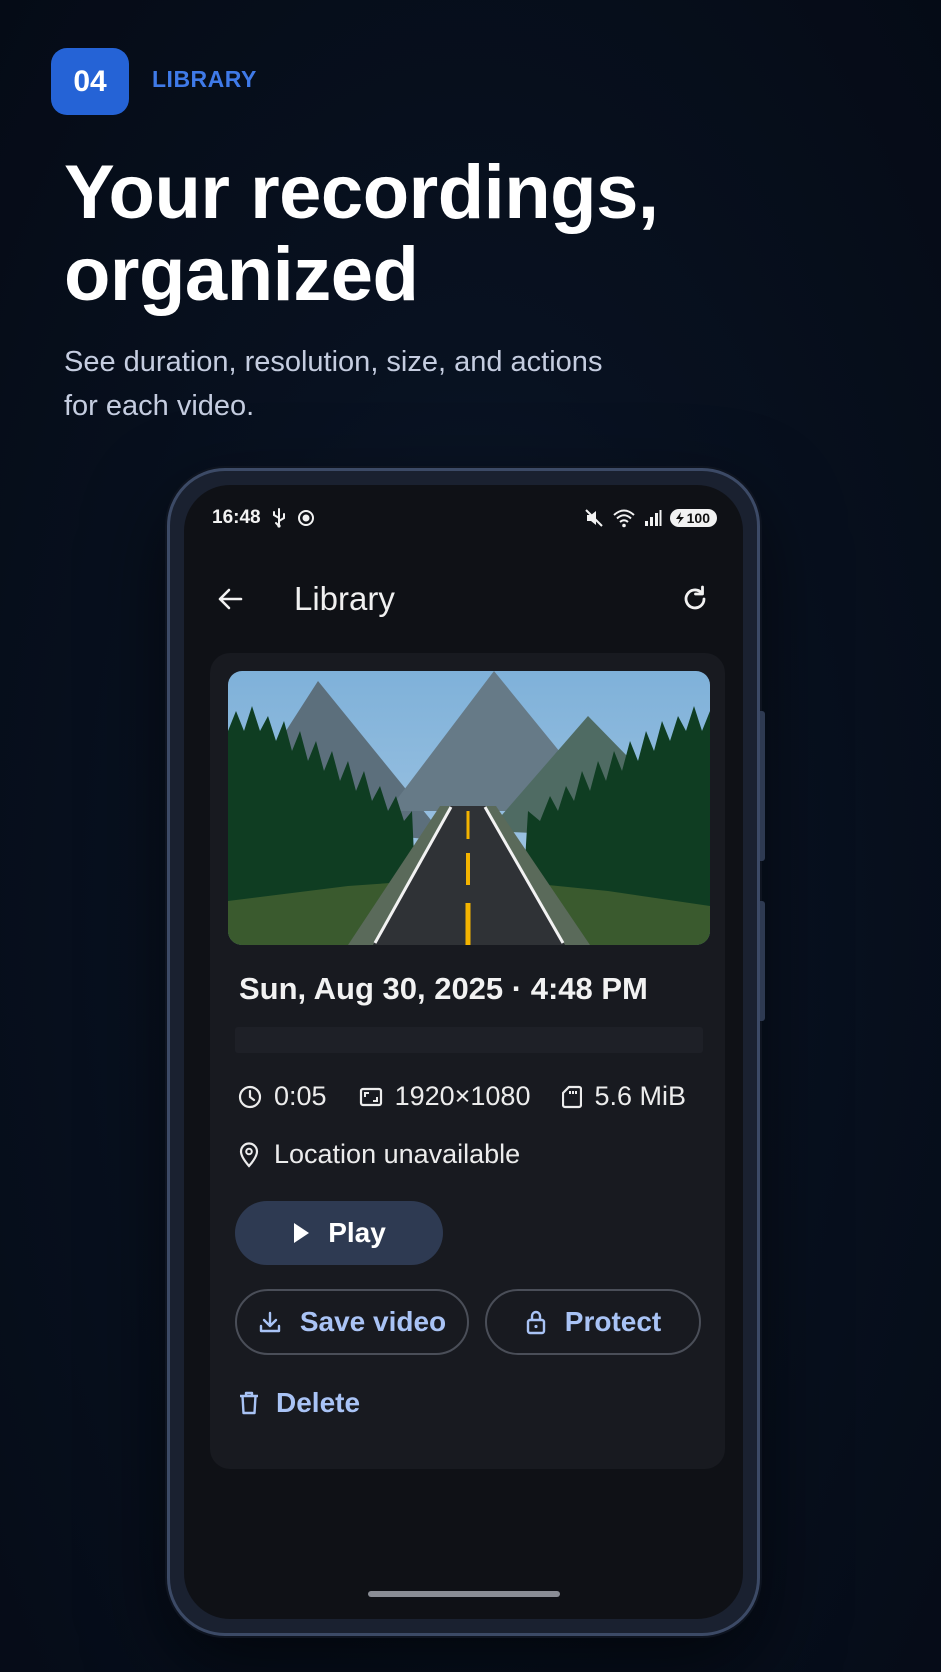 This screenshot has width=941, height=1672. Describe the element at coordinates (361, 192) in the screenshot. I see `headline-line-1: Your recordings,` at that location.